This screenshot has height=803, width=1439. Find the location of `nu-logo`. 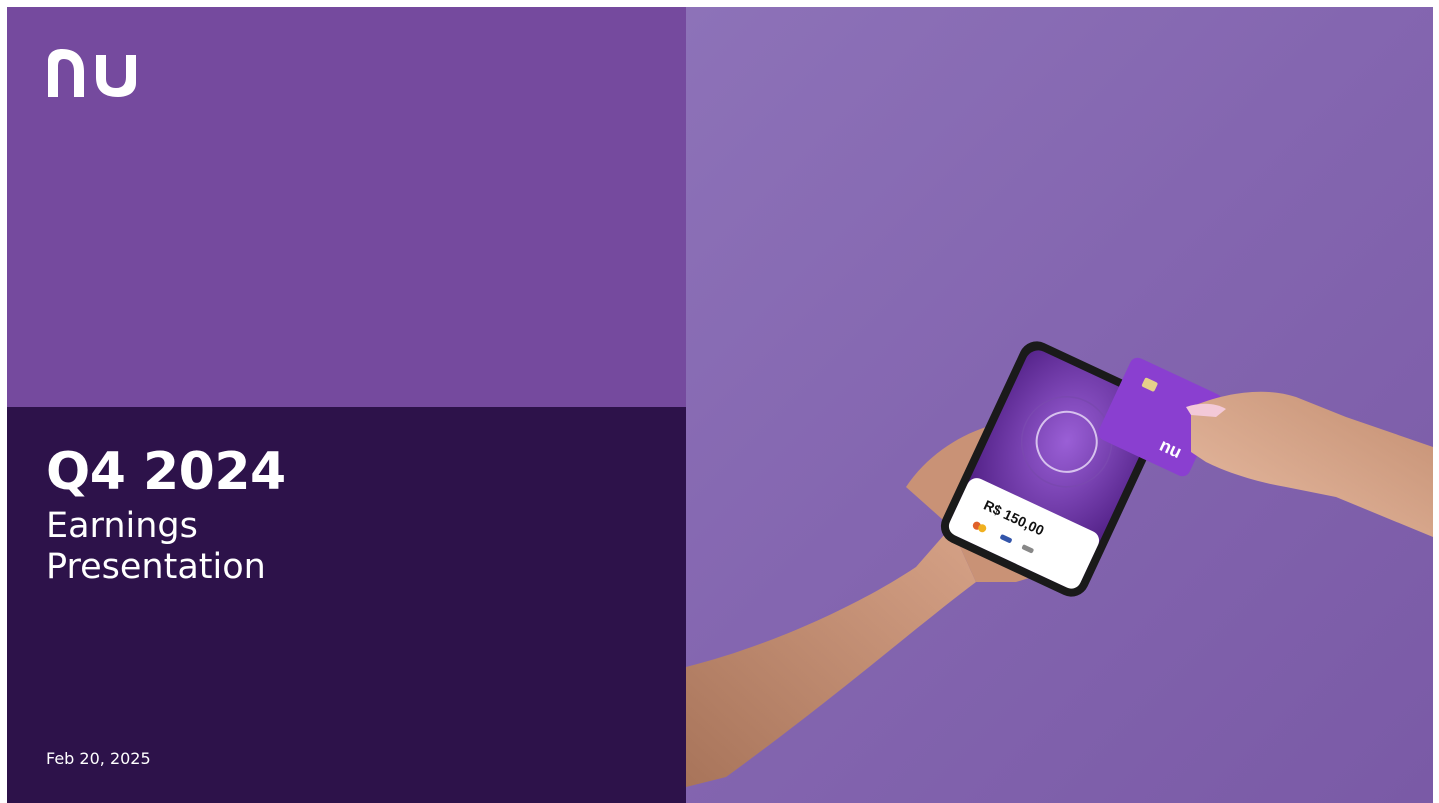

nu-logo is located at coordinates (92, 73).